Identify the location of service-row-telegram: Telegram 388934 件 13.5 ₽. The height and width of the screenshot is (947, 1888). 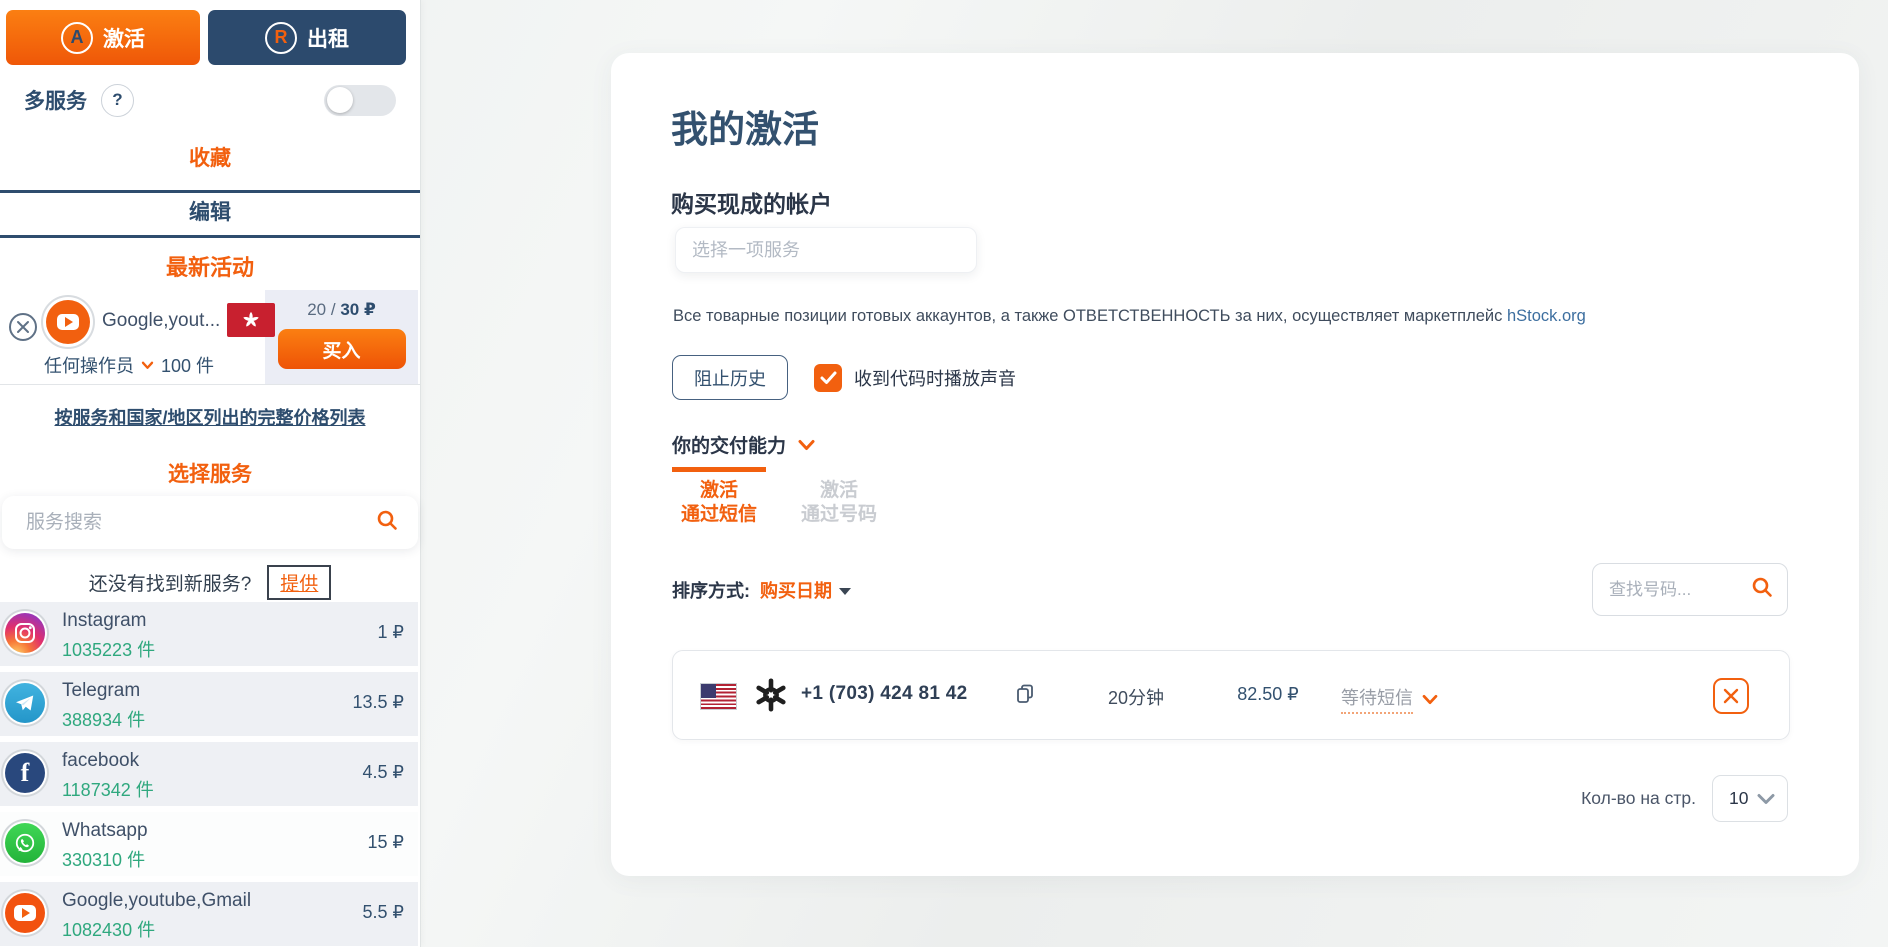
(209, 704).